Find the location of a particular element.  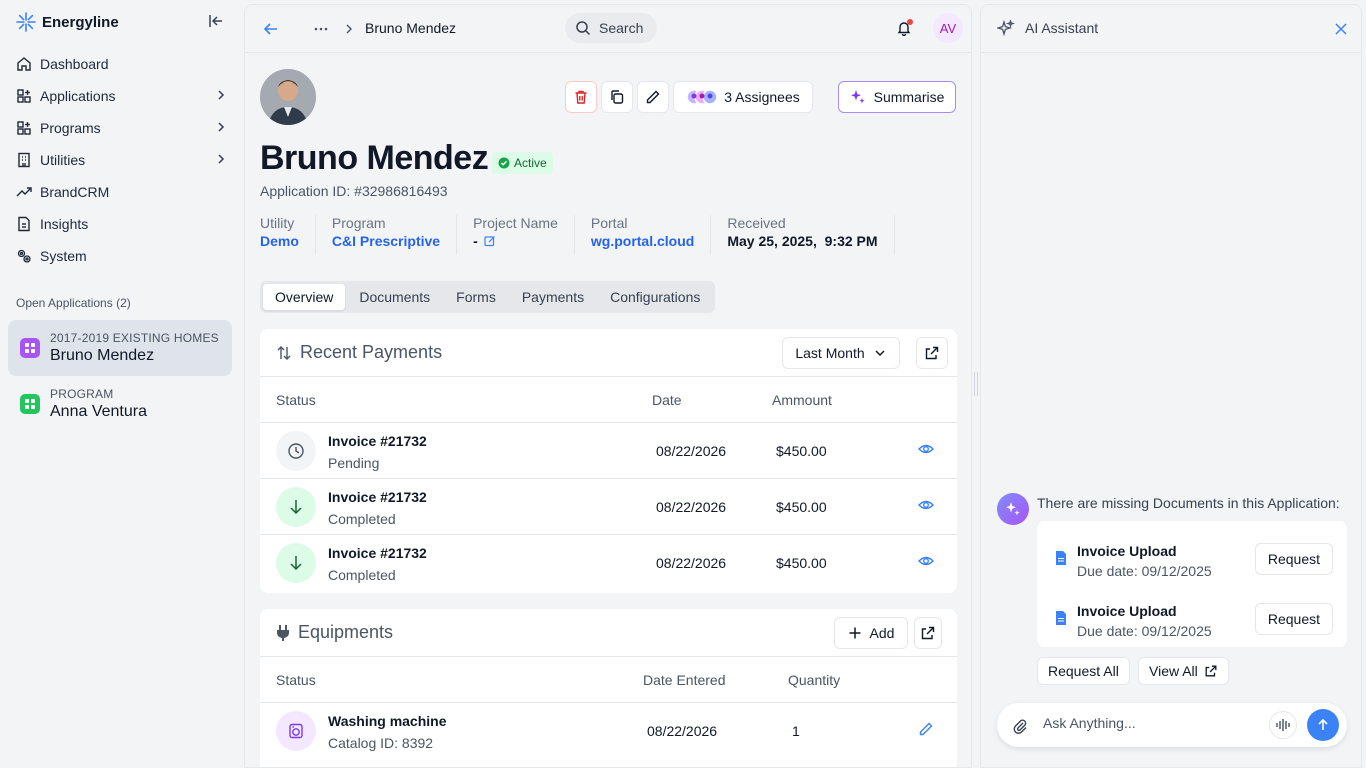

meta-label: Project Name is located at coordinates (515, 223).